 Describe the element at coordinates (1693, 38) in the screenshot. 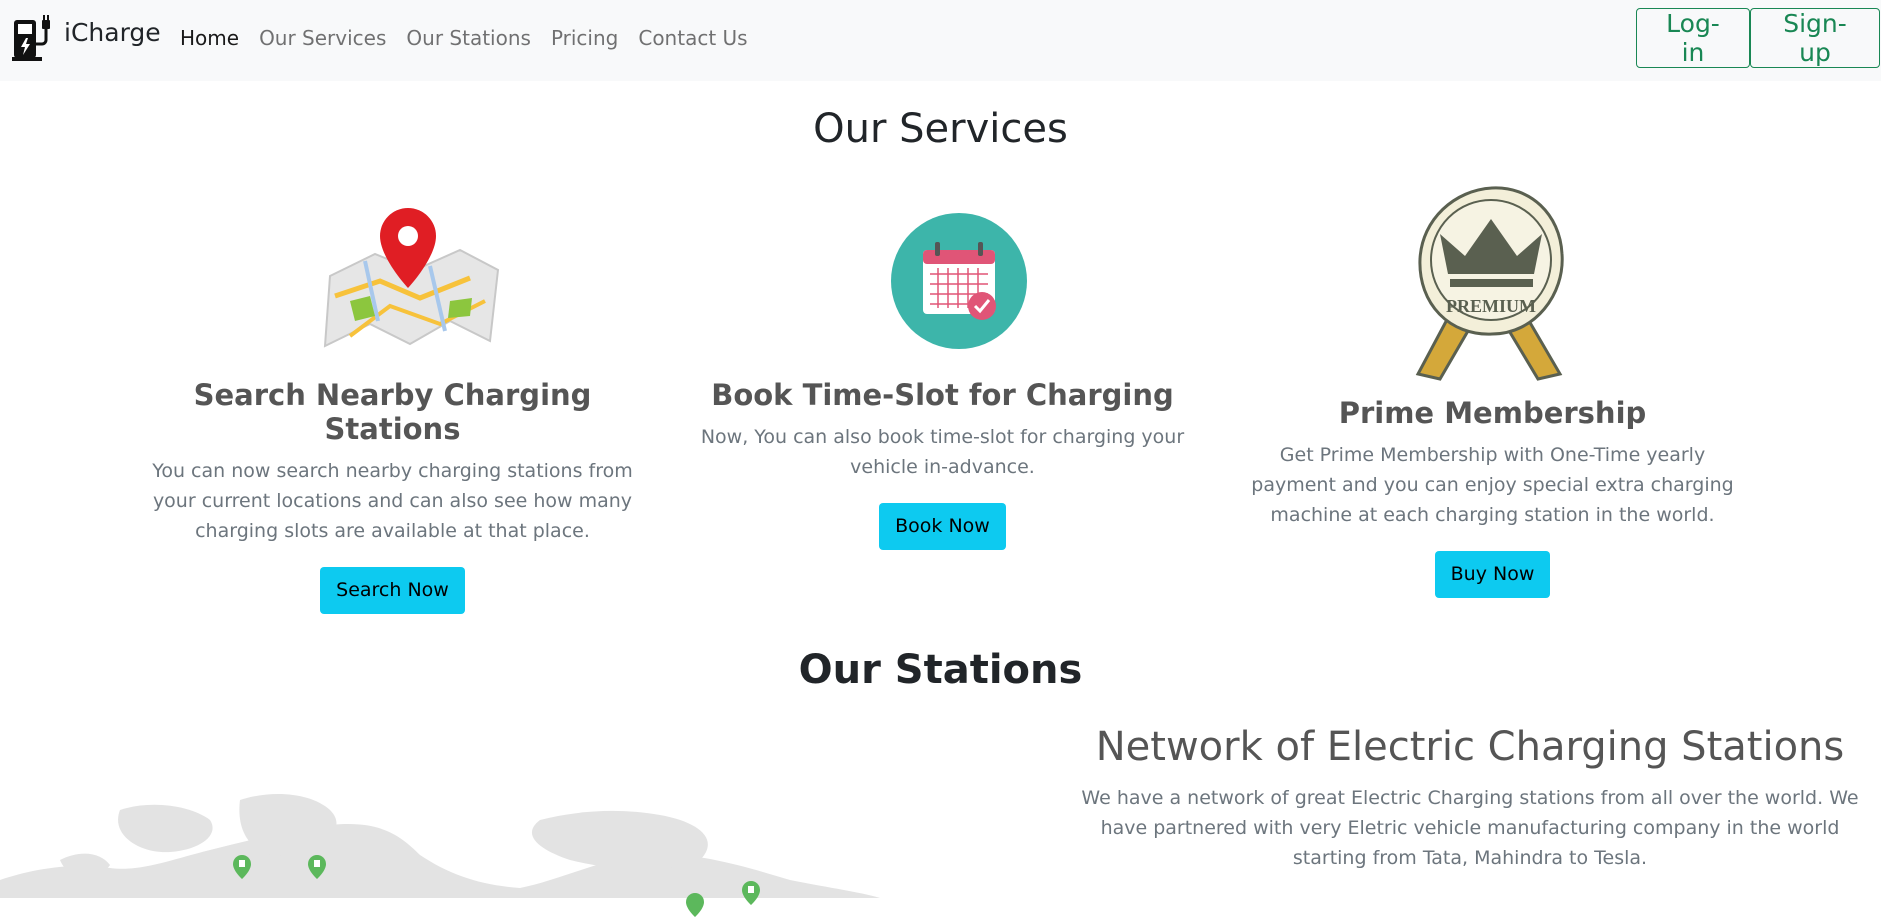

I see `login-button: Log-in` at that location.